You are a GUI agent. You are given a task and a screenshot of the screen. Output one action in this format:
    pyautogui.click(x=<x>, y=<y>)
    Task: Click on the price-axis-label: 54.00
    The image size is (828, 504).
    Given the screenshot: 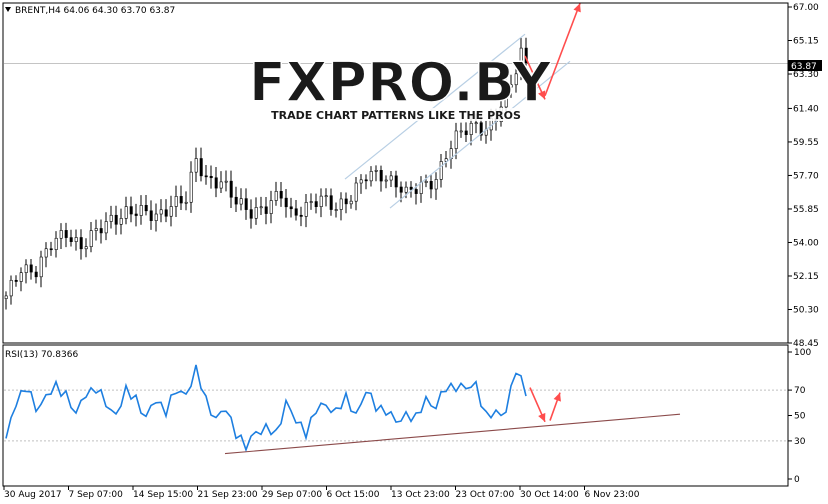 What is the action you would take?
    pyautogui.click(x=806, y=243)
    